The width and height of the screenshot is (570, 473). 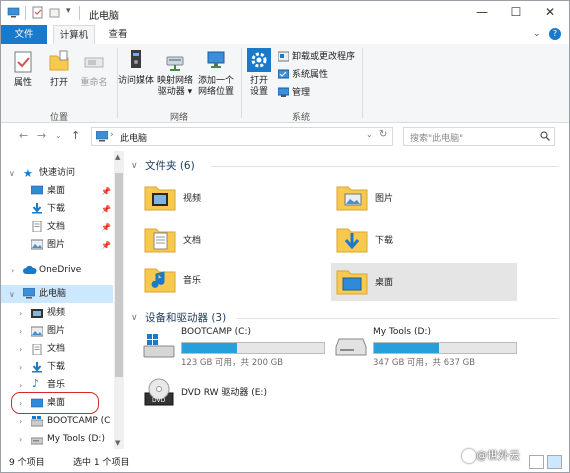 What do you see at coordinates (94, 69) in the screenshot?
I see `rename-button: 重命名` at bounding box center [94, 69].